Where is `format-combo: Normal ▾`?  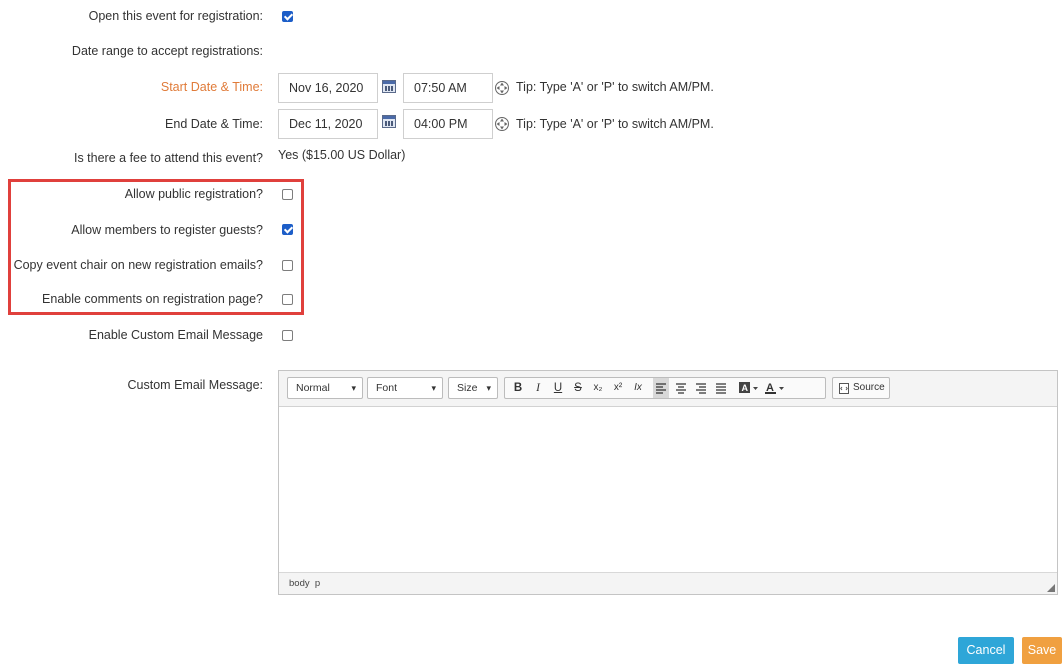 format-combo: Normal ▾ is located at coordinates (325, 388).